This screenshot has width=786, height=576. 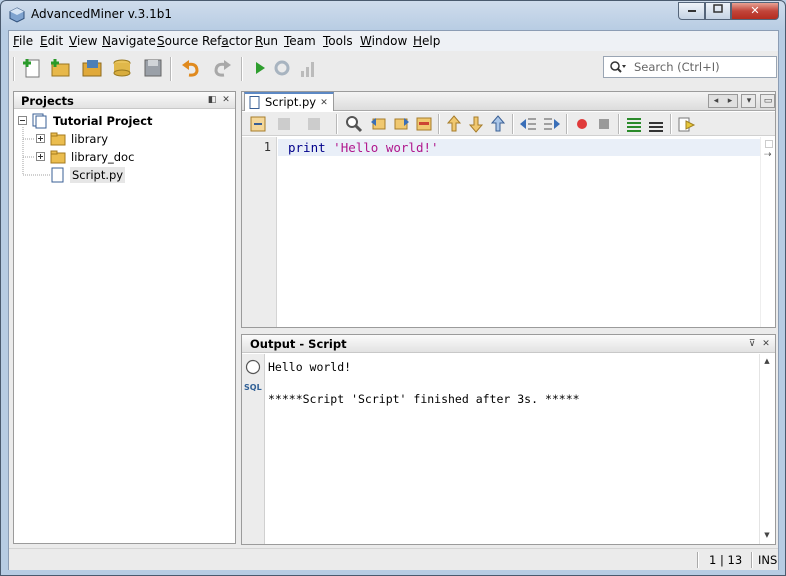 What do you see at coordinates (528, 124) in the screenshot?
I see `shift-left-icon` at bounding box center [528, 124].